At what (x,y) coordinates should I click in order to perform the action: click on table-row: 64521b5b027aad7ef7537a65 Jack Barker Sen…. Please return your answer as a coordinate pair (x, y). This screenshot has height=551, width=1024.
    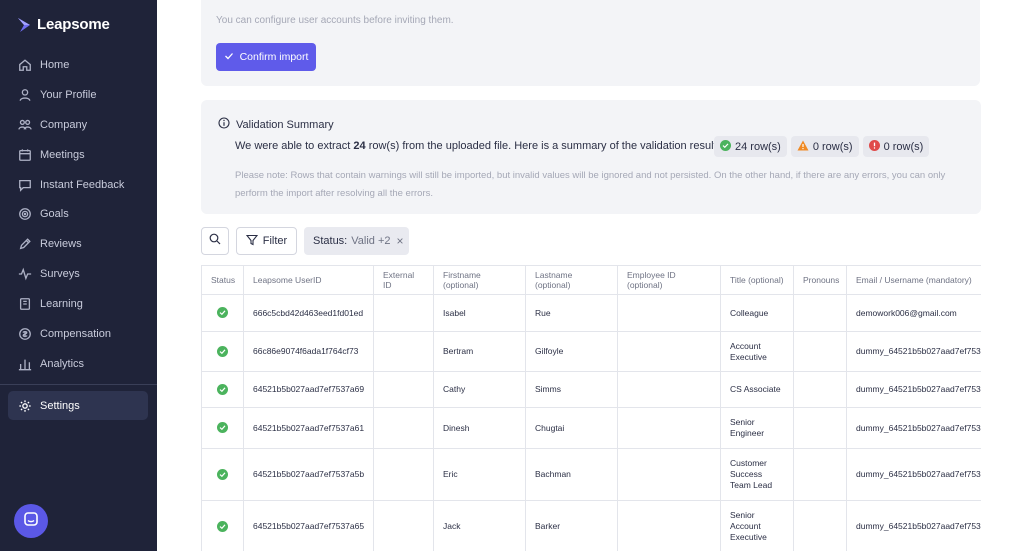
    Looking at the image, I should click on (591, 525).